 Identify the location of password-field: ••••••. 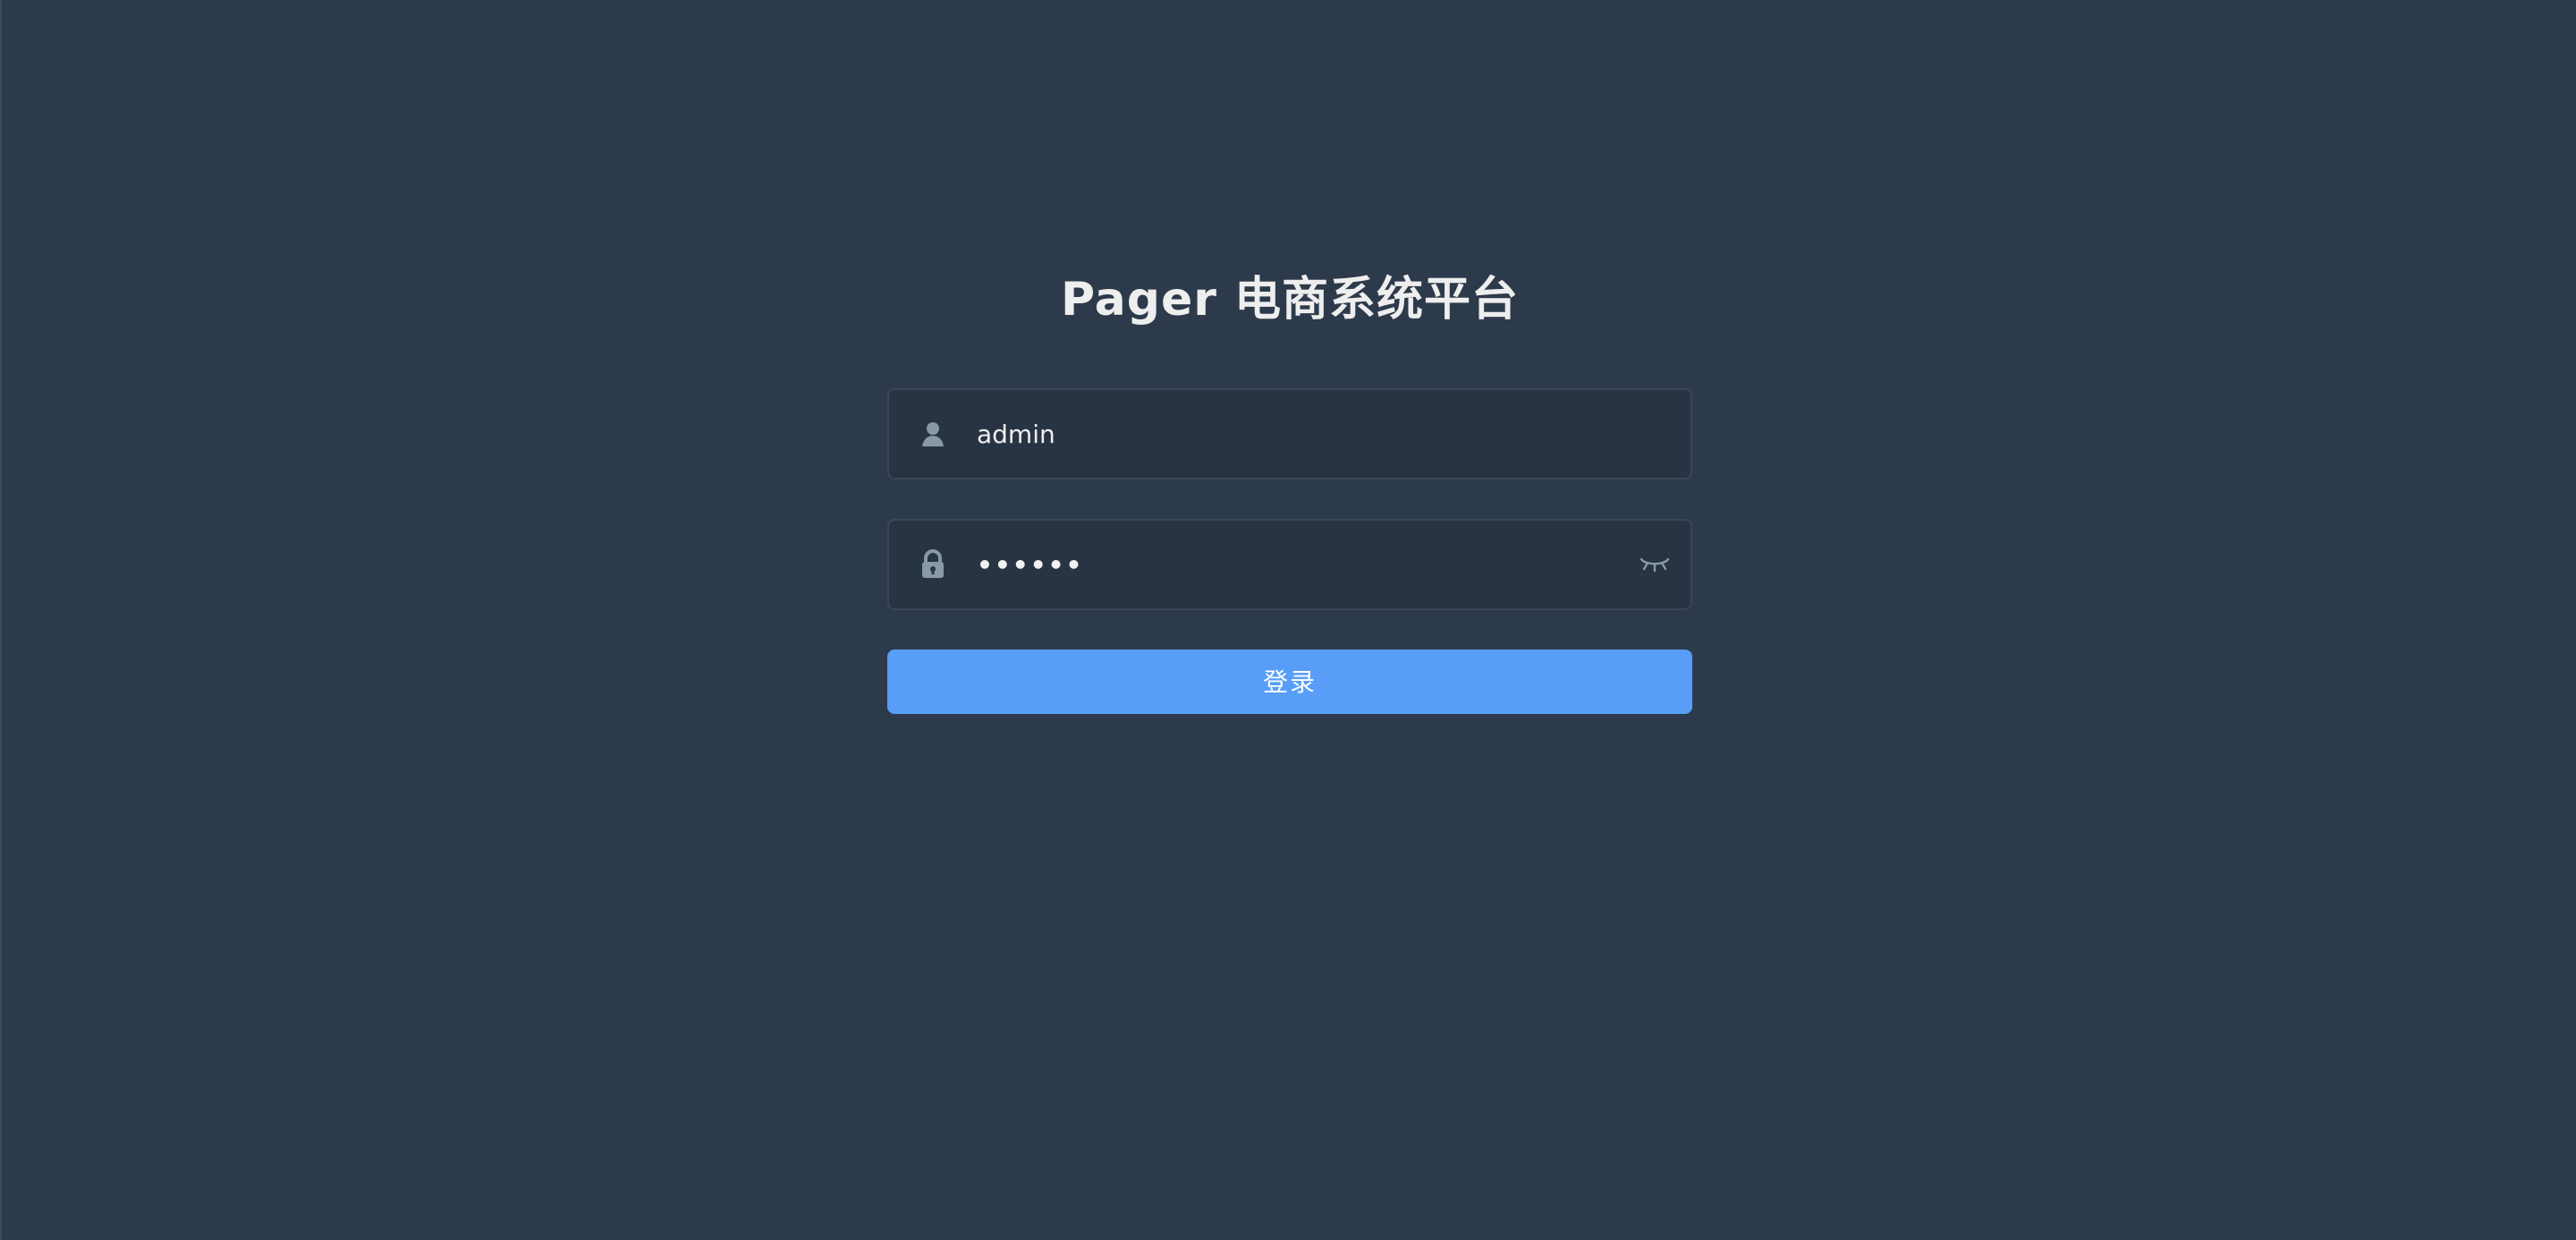
(1289, 564).